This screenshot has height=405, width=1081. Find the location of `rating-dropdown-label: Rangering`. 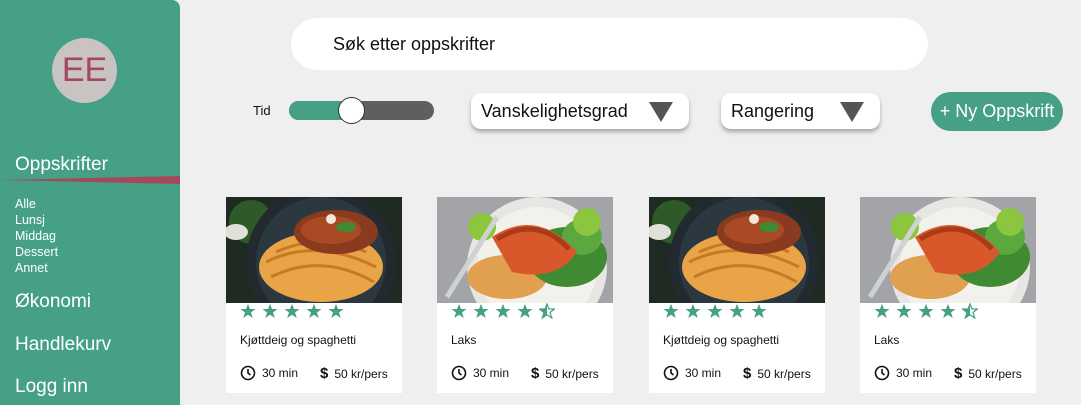

rating-dropdown-label: Rangering is located at coordinates (773, 110).